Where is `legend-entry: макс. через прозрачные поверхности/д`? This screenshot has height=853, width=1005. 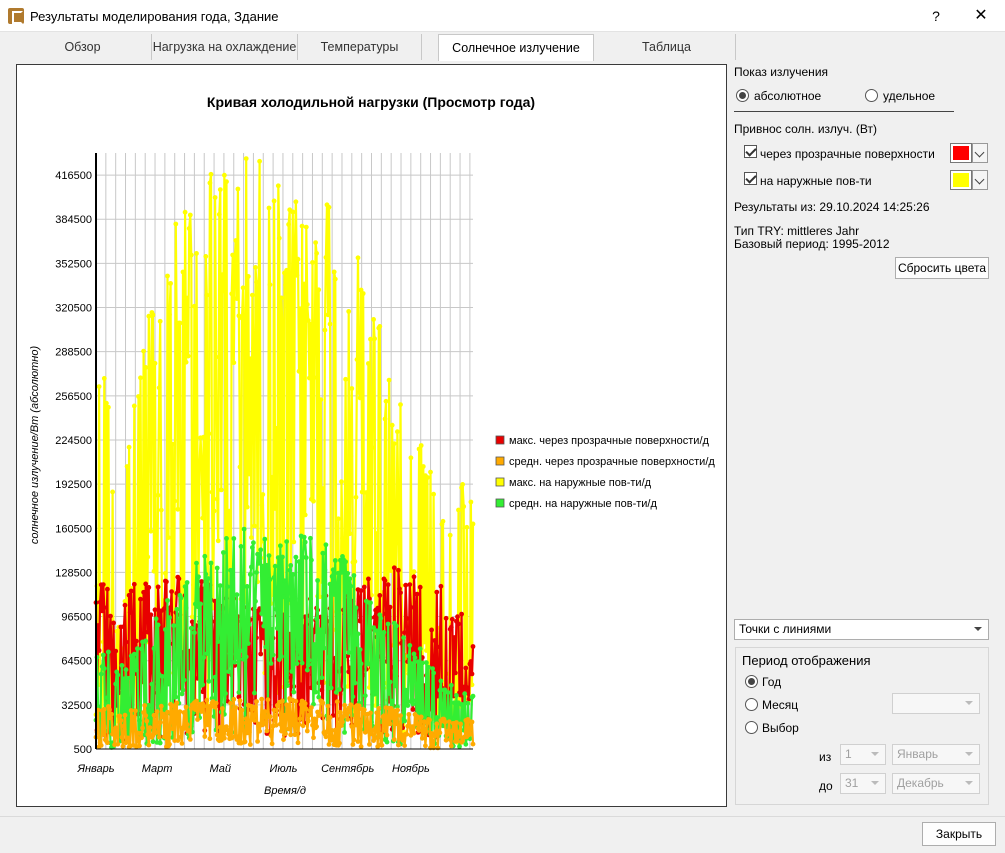 legend-entry: макс. через прозрачные поверхности/д is located at coordinates (609, 441).